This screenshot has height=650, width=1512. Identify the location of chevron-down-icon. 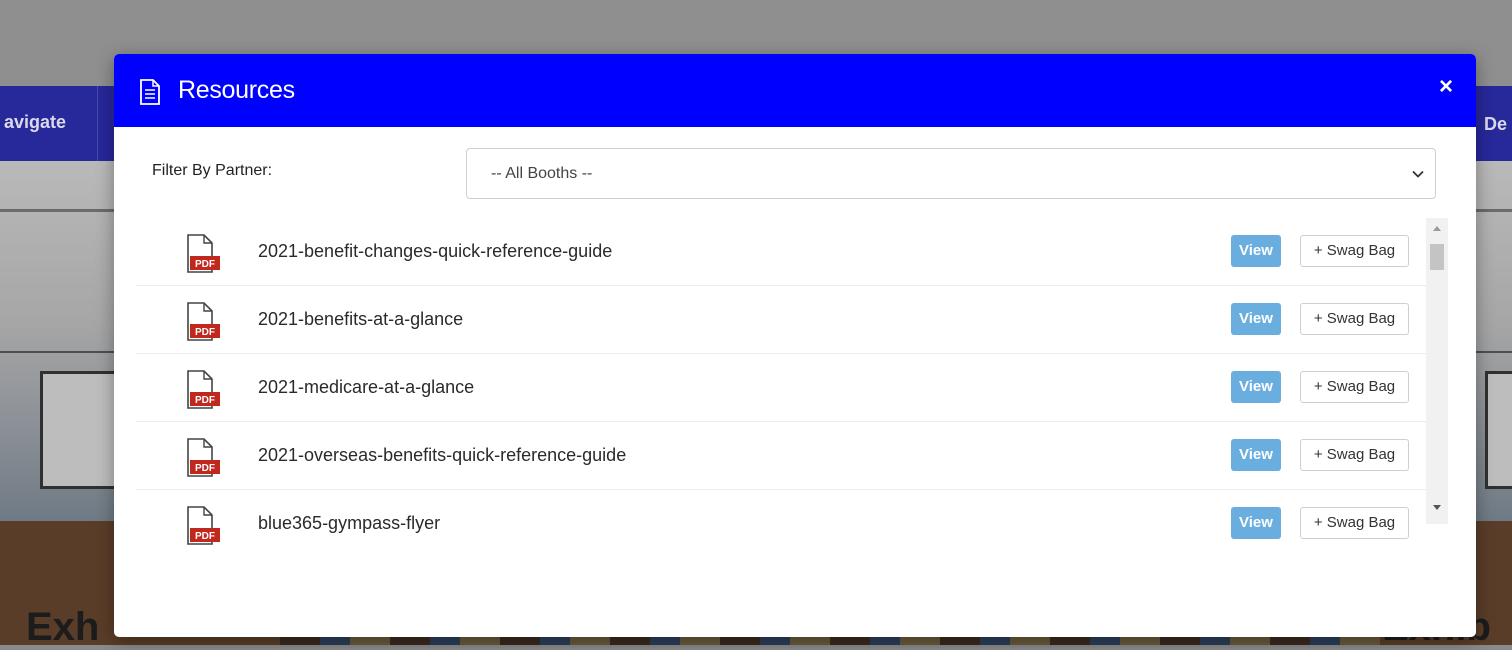
(1418, 174).